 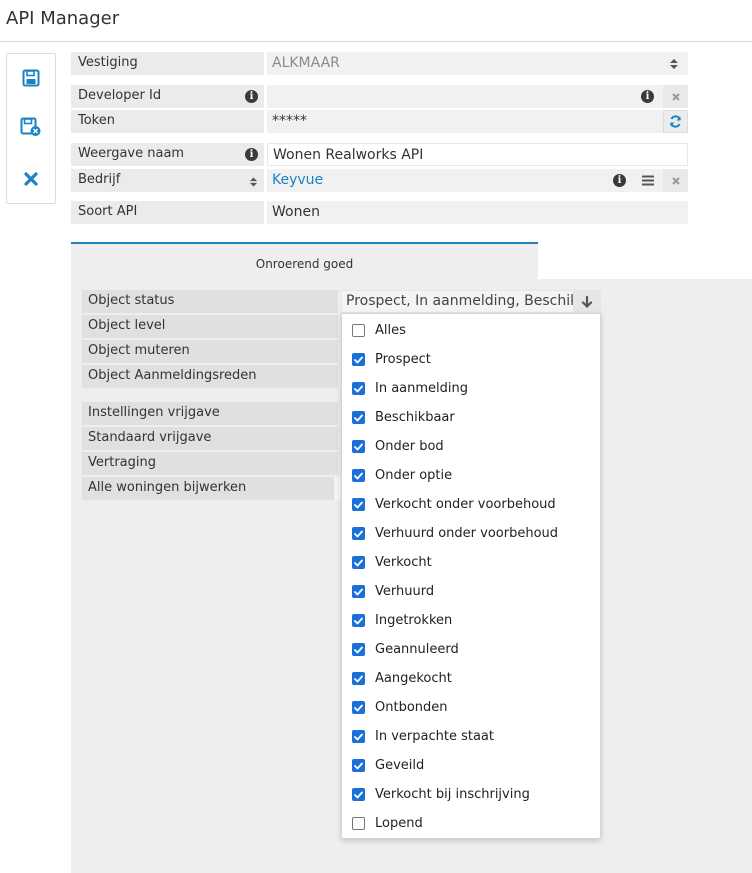 What do you see at coordinates (471, 649) in the screenshot?
I see `status-option: Geannuleerd` at bounding box center [471, 649].